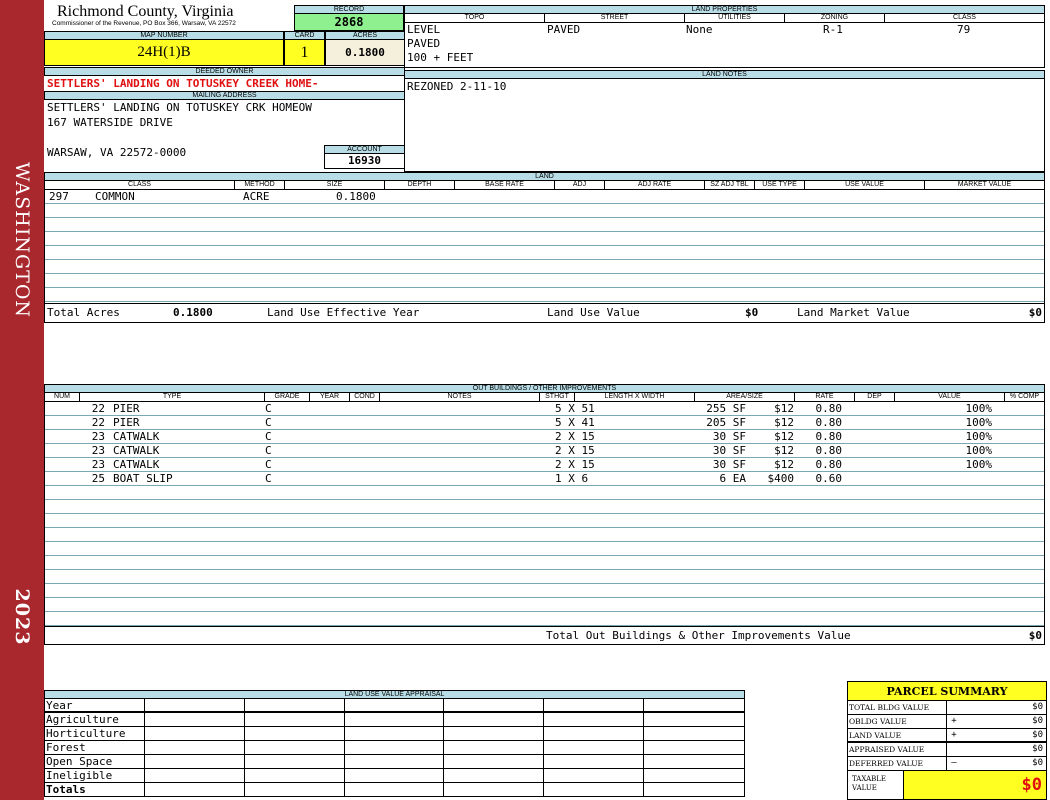 This screenshot has height=800, width=1050. What do you see at coordinates (544, 479) in the screenshot?
I see `outbuilding-row: 25 BOAT SLIP C 1 X 6 6 EA $400 0.60` at bounding box center [544, 479].